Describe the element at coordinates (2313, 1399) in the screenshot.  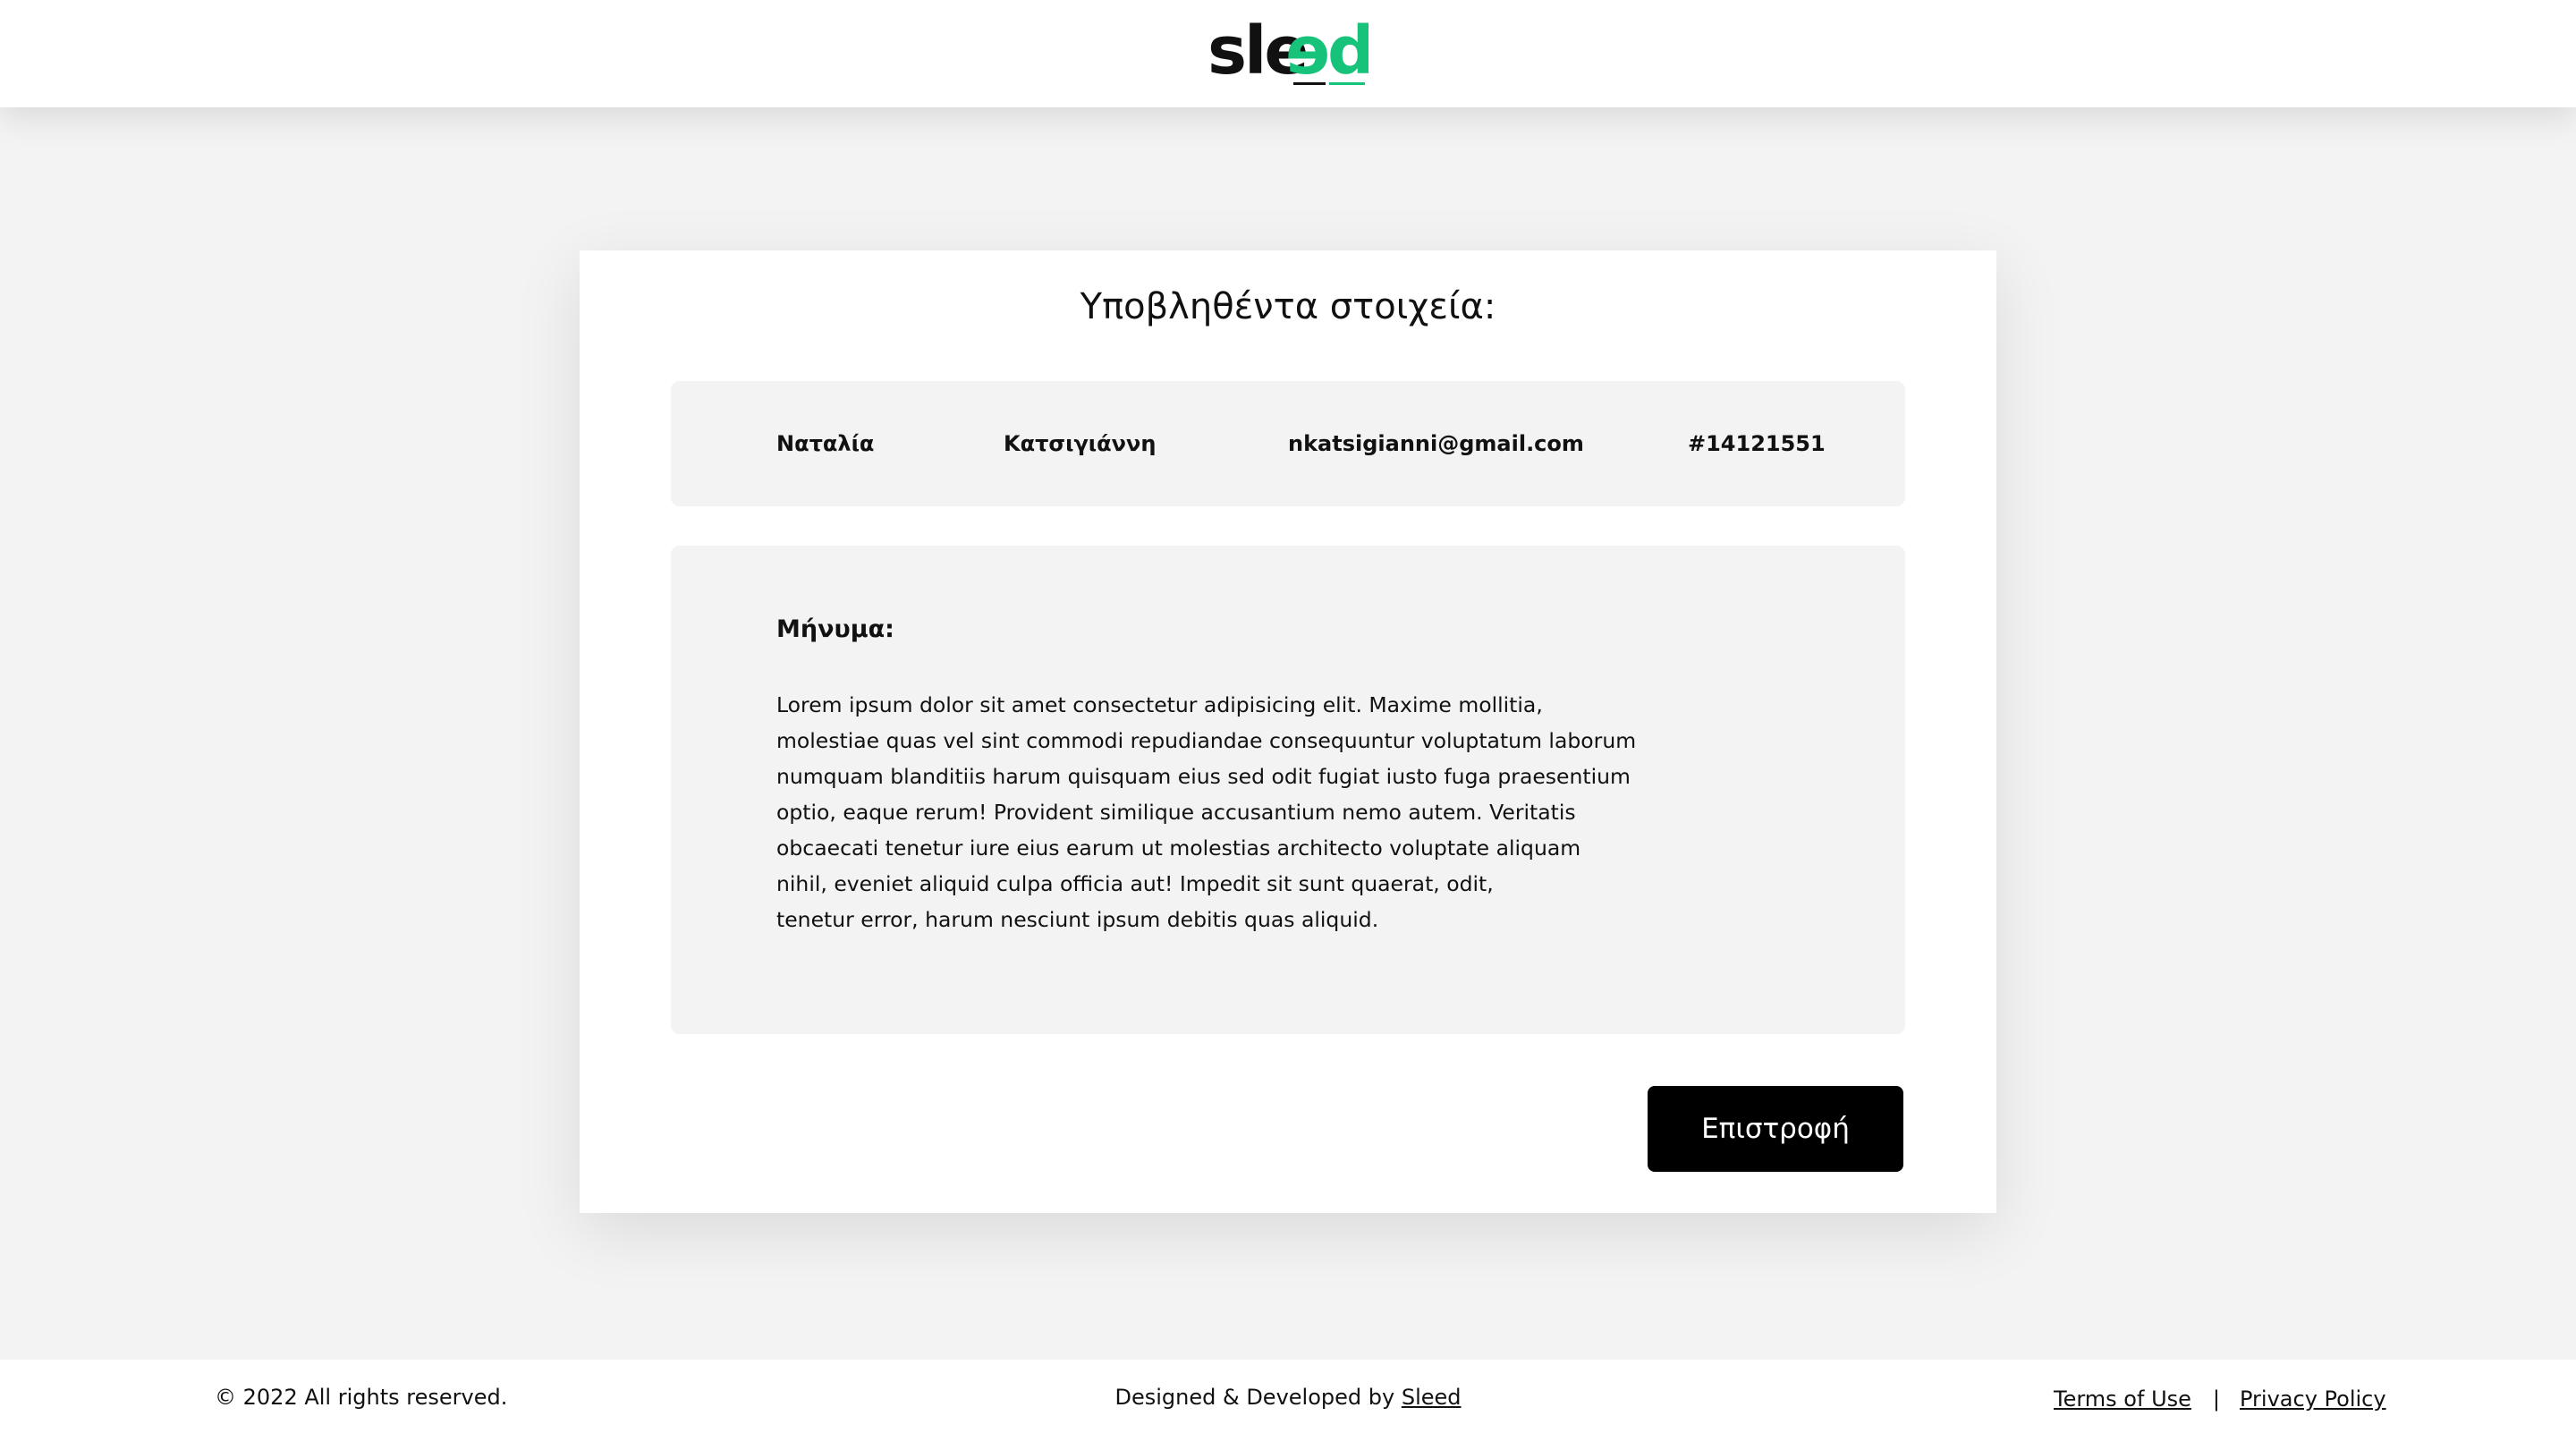
I see `privacy-policy-link: Privacy Policy` at that location.